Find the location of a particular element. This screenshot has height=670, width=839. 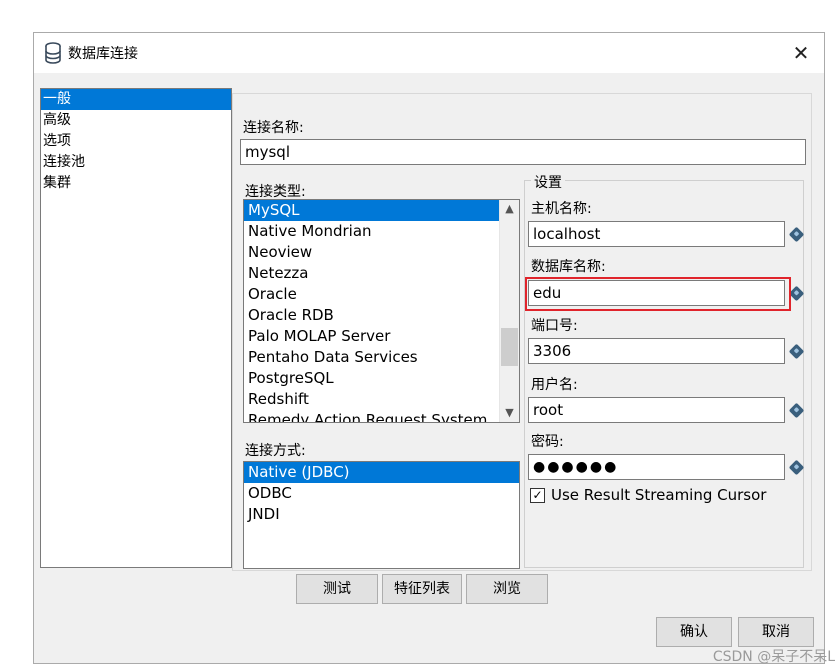

ok-button: 确认 is located at coordinates (694, 632).